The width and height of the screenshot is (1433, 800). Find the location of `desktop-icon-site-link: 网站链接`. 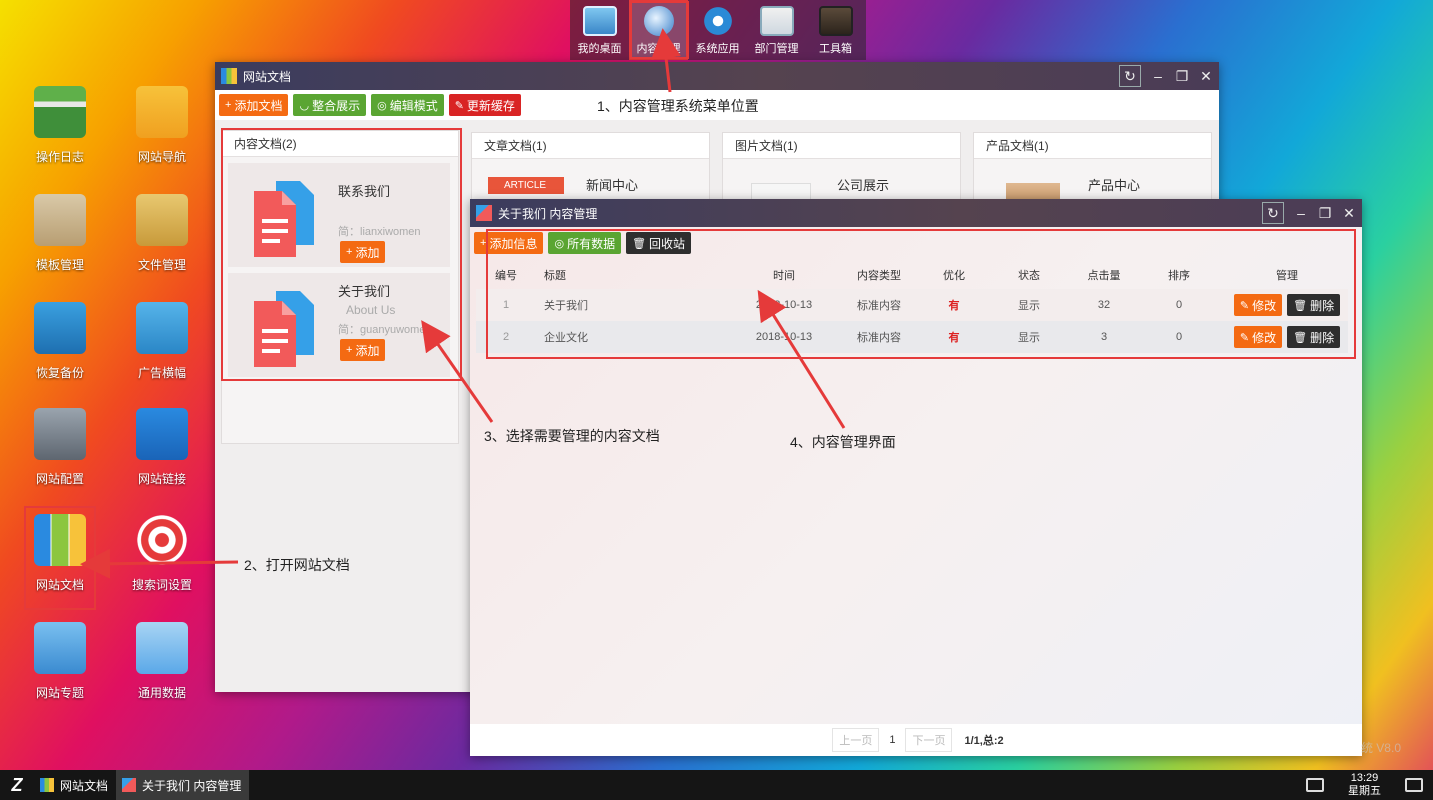

desktop-icon-site-link: 网站链接 is located at coordinates (162, 452).